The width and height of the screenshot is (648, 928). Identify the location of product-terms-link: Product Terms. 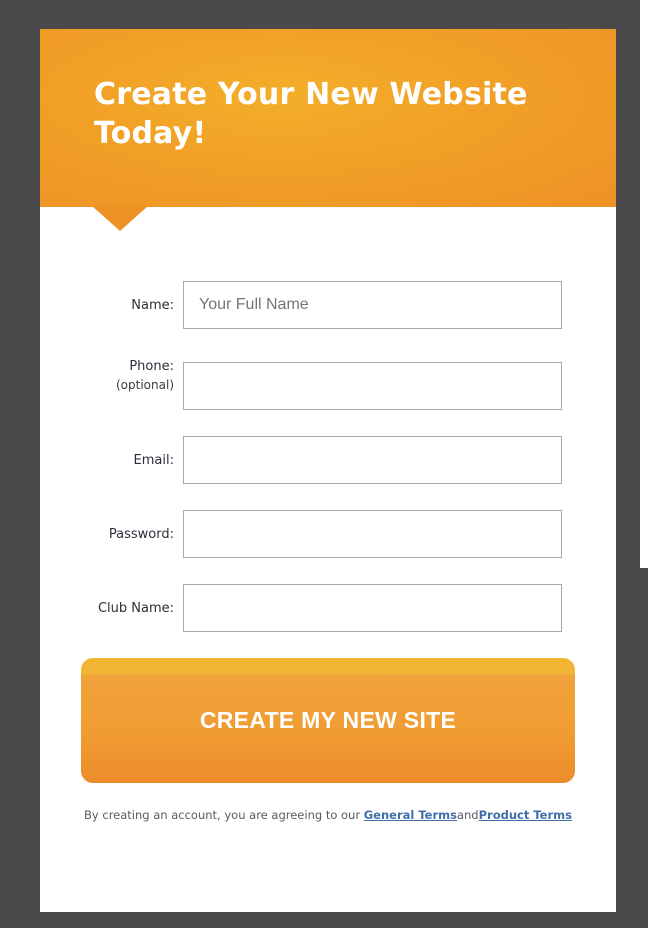
(525, 815).